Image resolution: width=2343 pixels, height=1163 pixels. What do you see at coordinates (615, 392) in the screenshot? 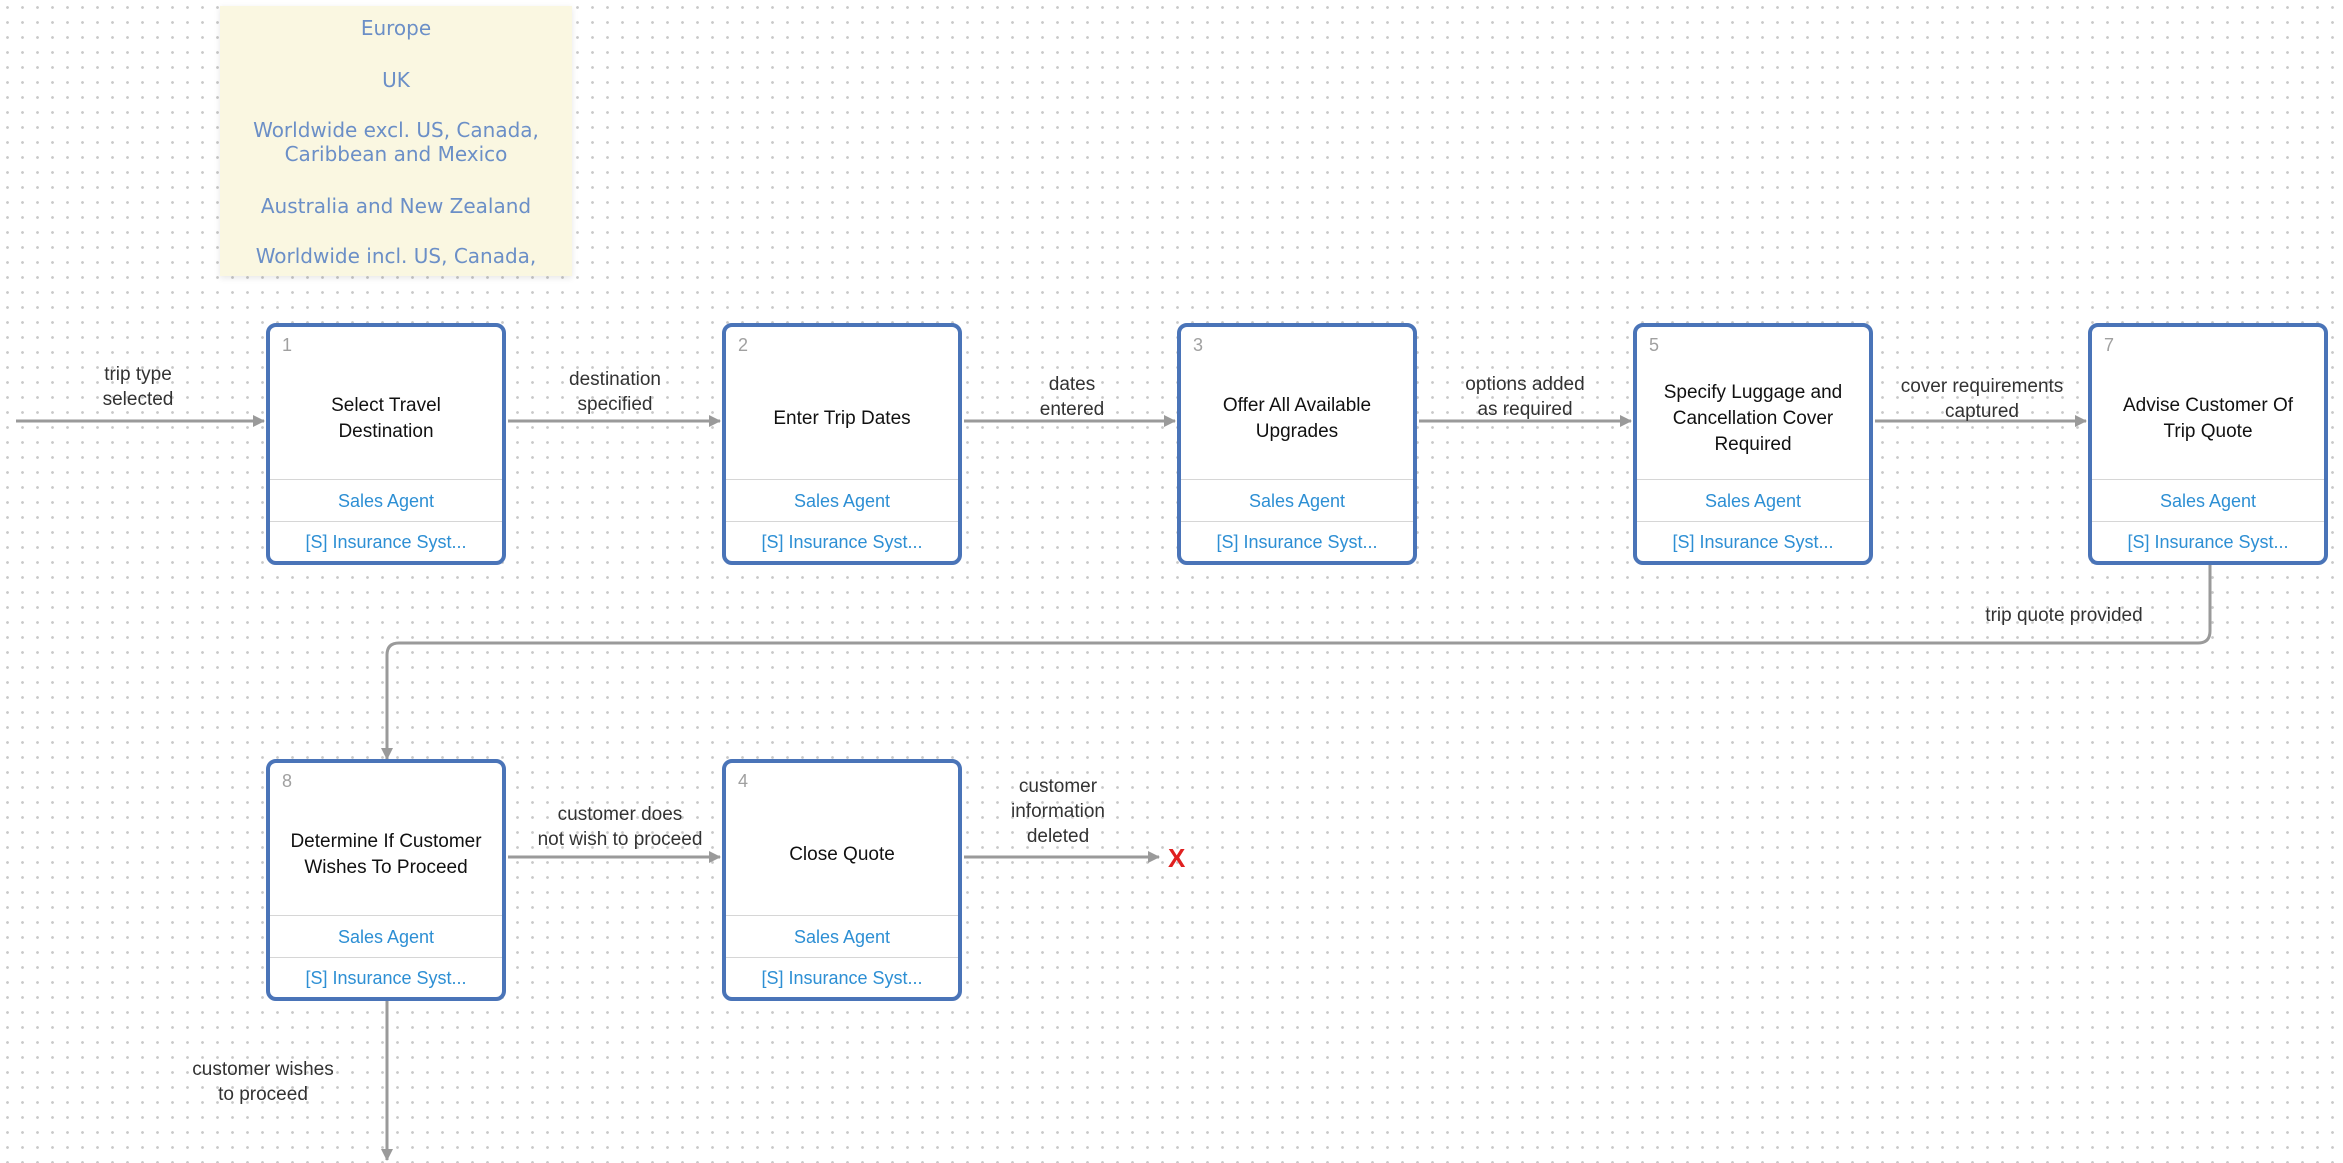
I see `edge-label-destination-specified: destination specified` at bounding box center [615, 392].